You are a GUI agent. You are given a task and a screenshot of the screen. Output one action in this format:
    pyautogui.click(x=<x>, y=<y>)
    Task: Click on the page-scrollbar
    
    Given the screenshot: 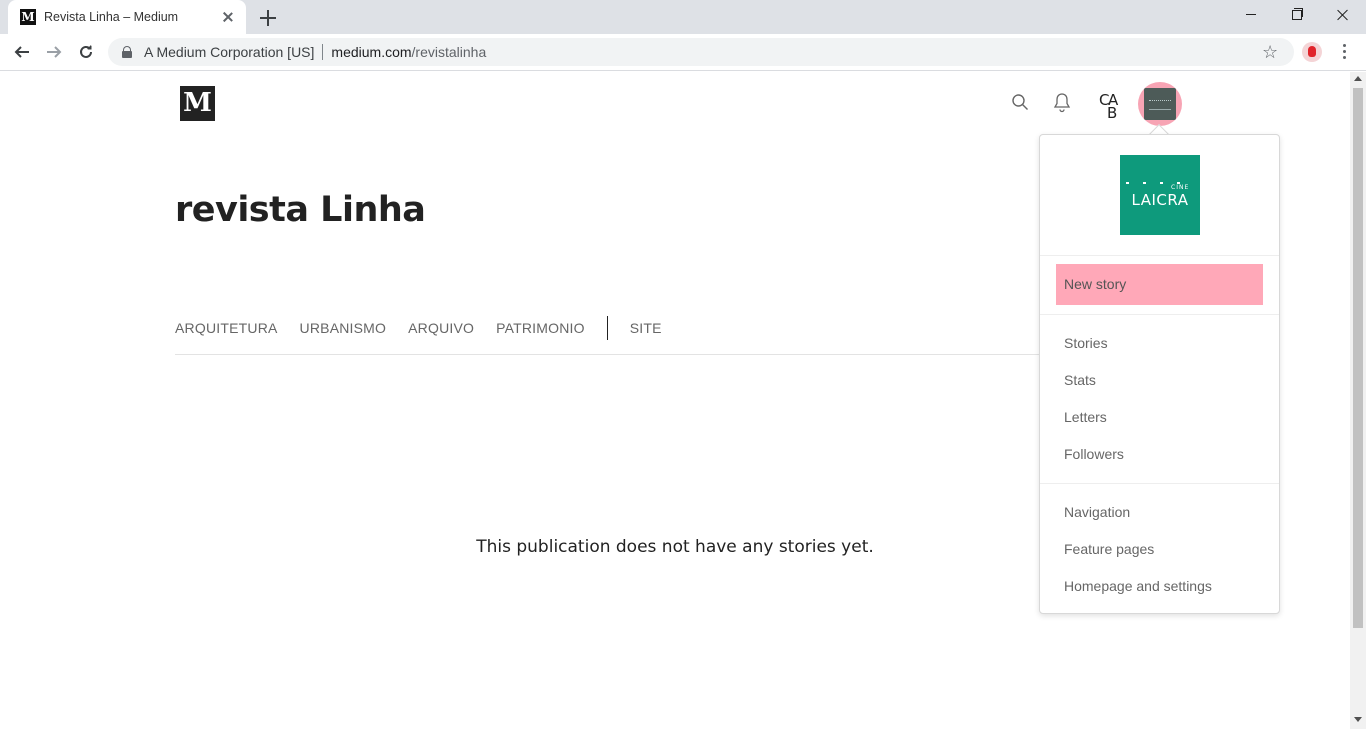 What is the action you would take?
    pyautogui.click(x=1358, y=400)
    